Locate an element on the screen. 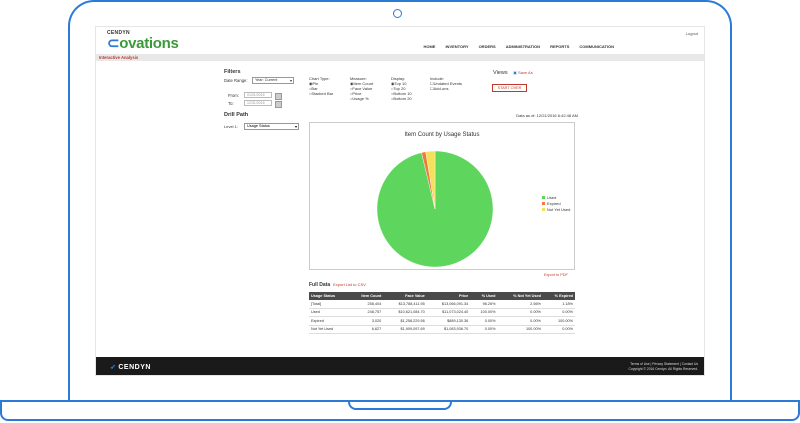 The width and height of the screenshot is (800, 423). laptop-notch is located at coordinates (400, 405).